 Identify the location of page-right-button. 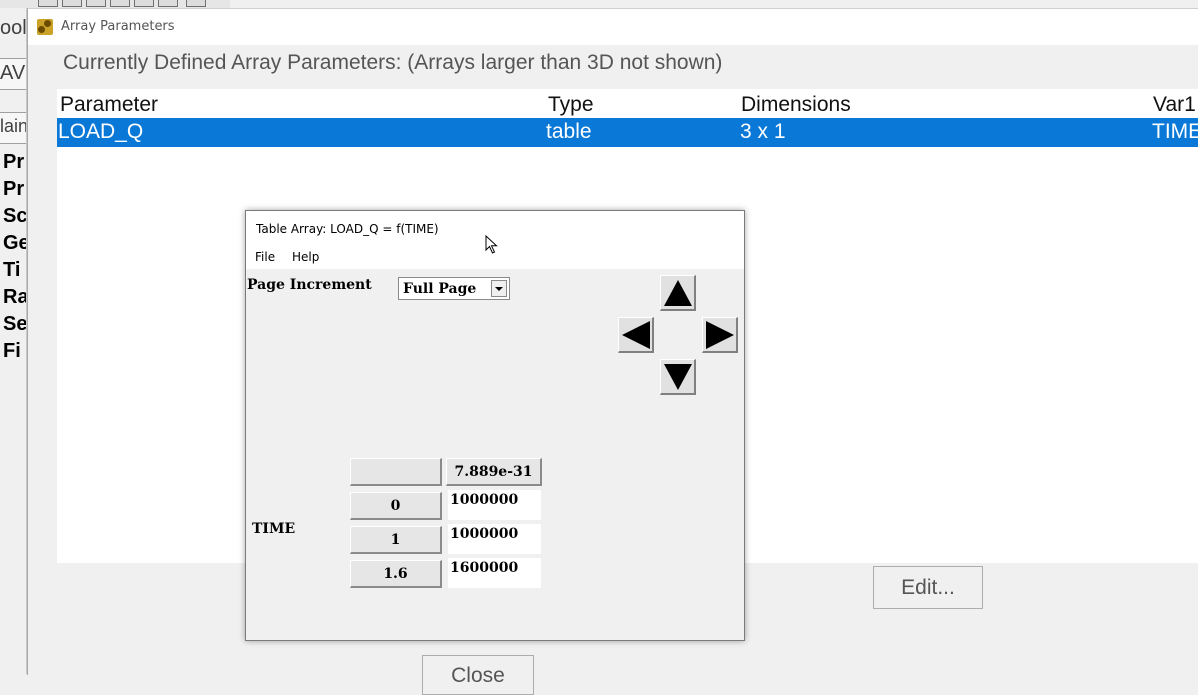
(720, 335).